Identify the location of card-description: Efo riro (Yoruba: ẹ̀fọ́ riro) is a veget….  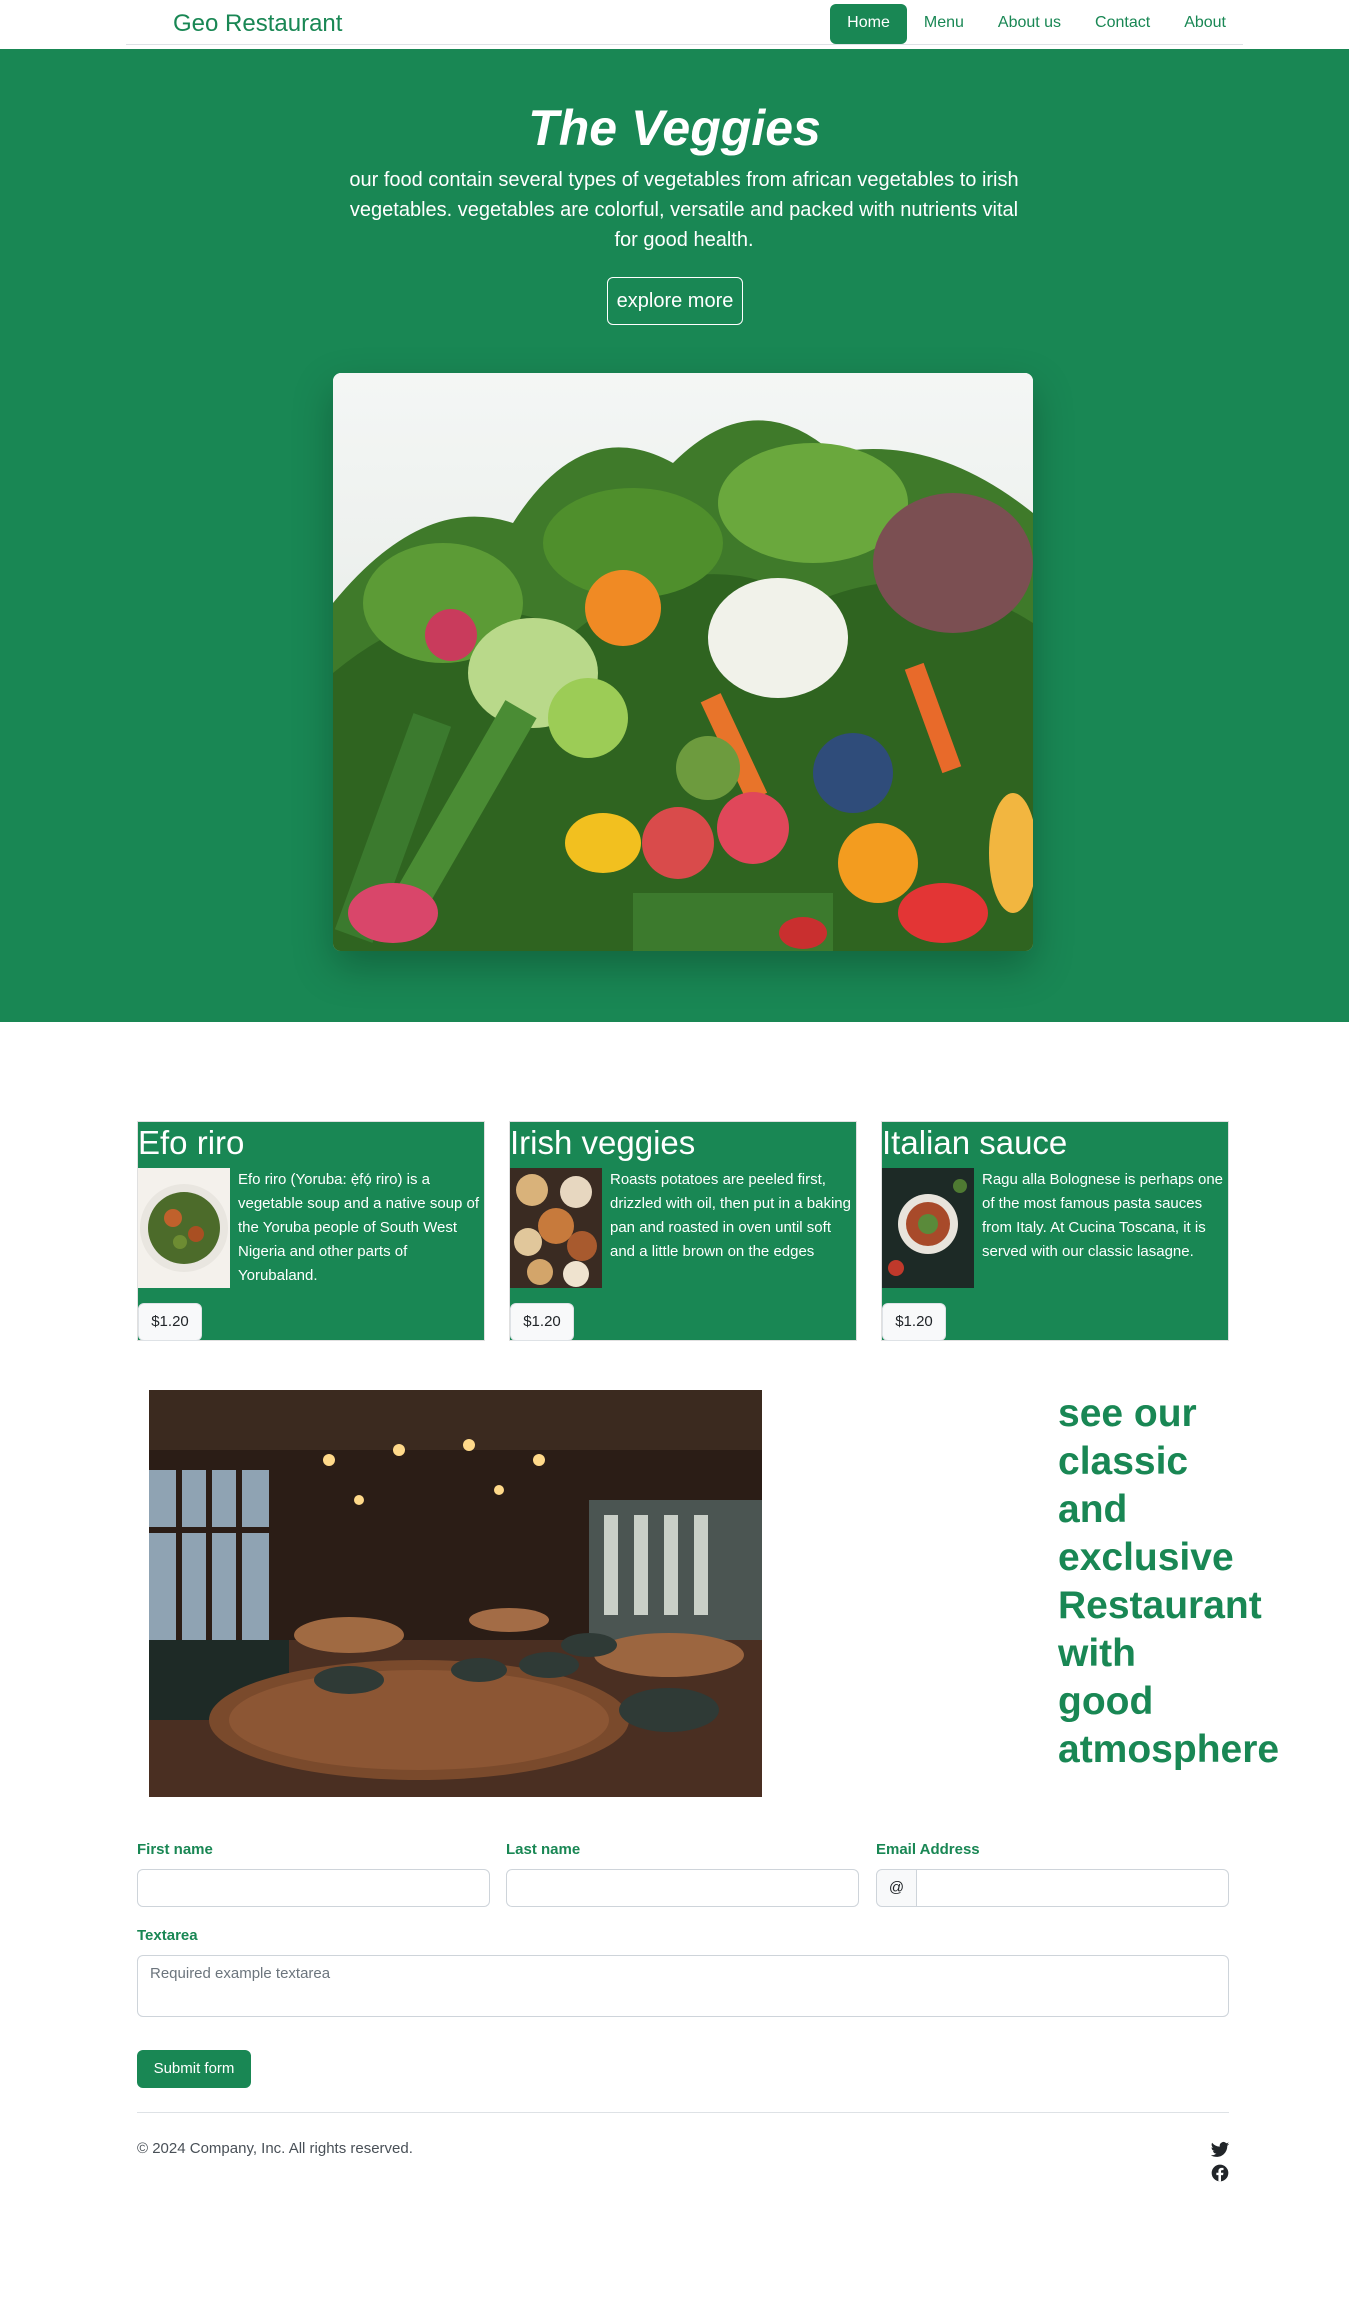
(359, 1227).